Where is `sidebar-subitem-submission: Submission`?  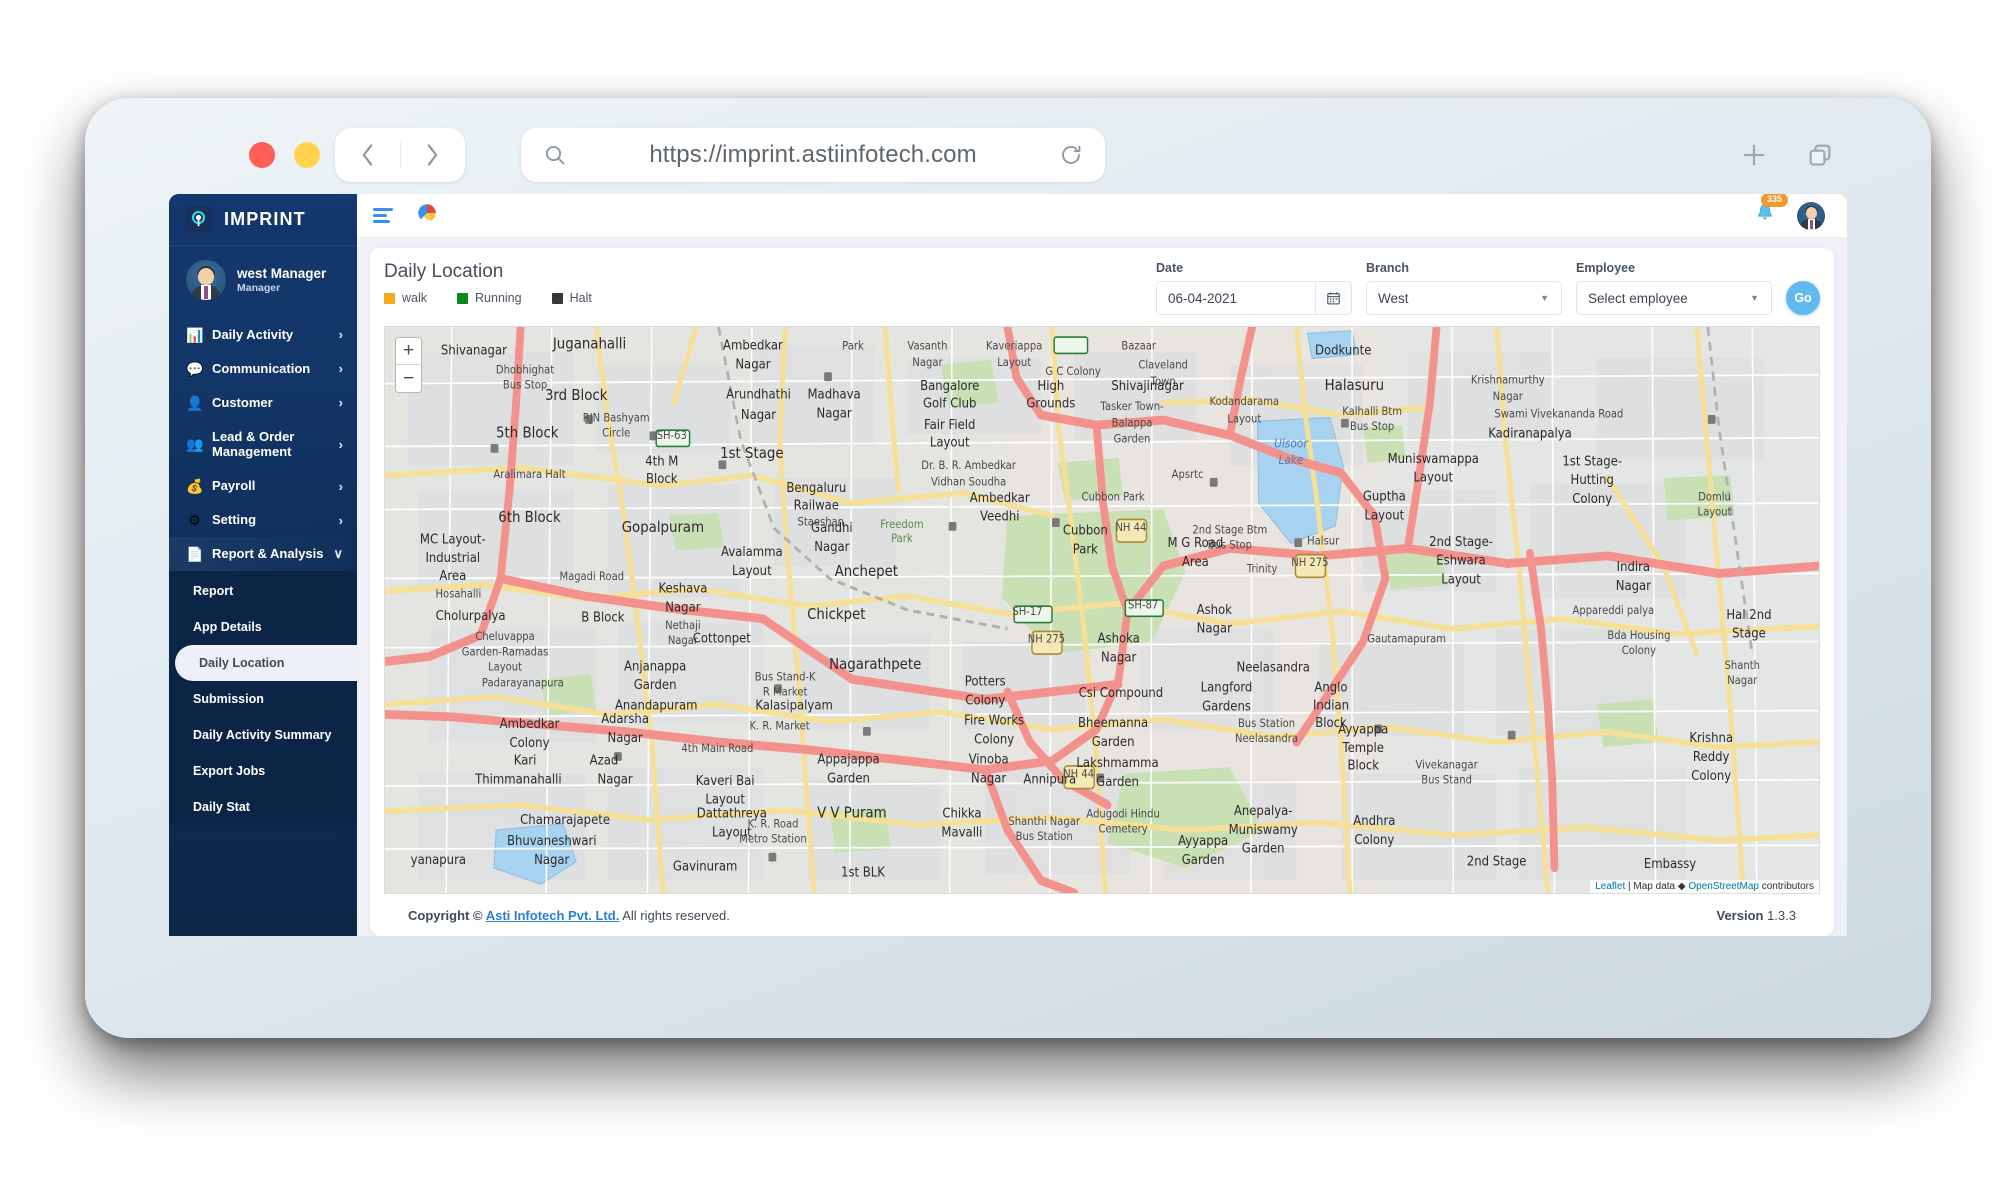
sidebar-subitem-submission: Submission is located at coordinates (263, 699).